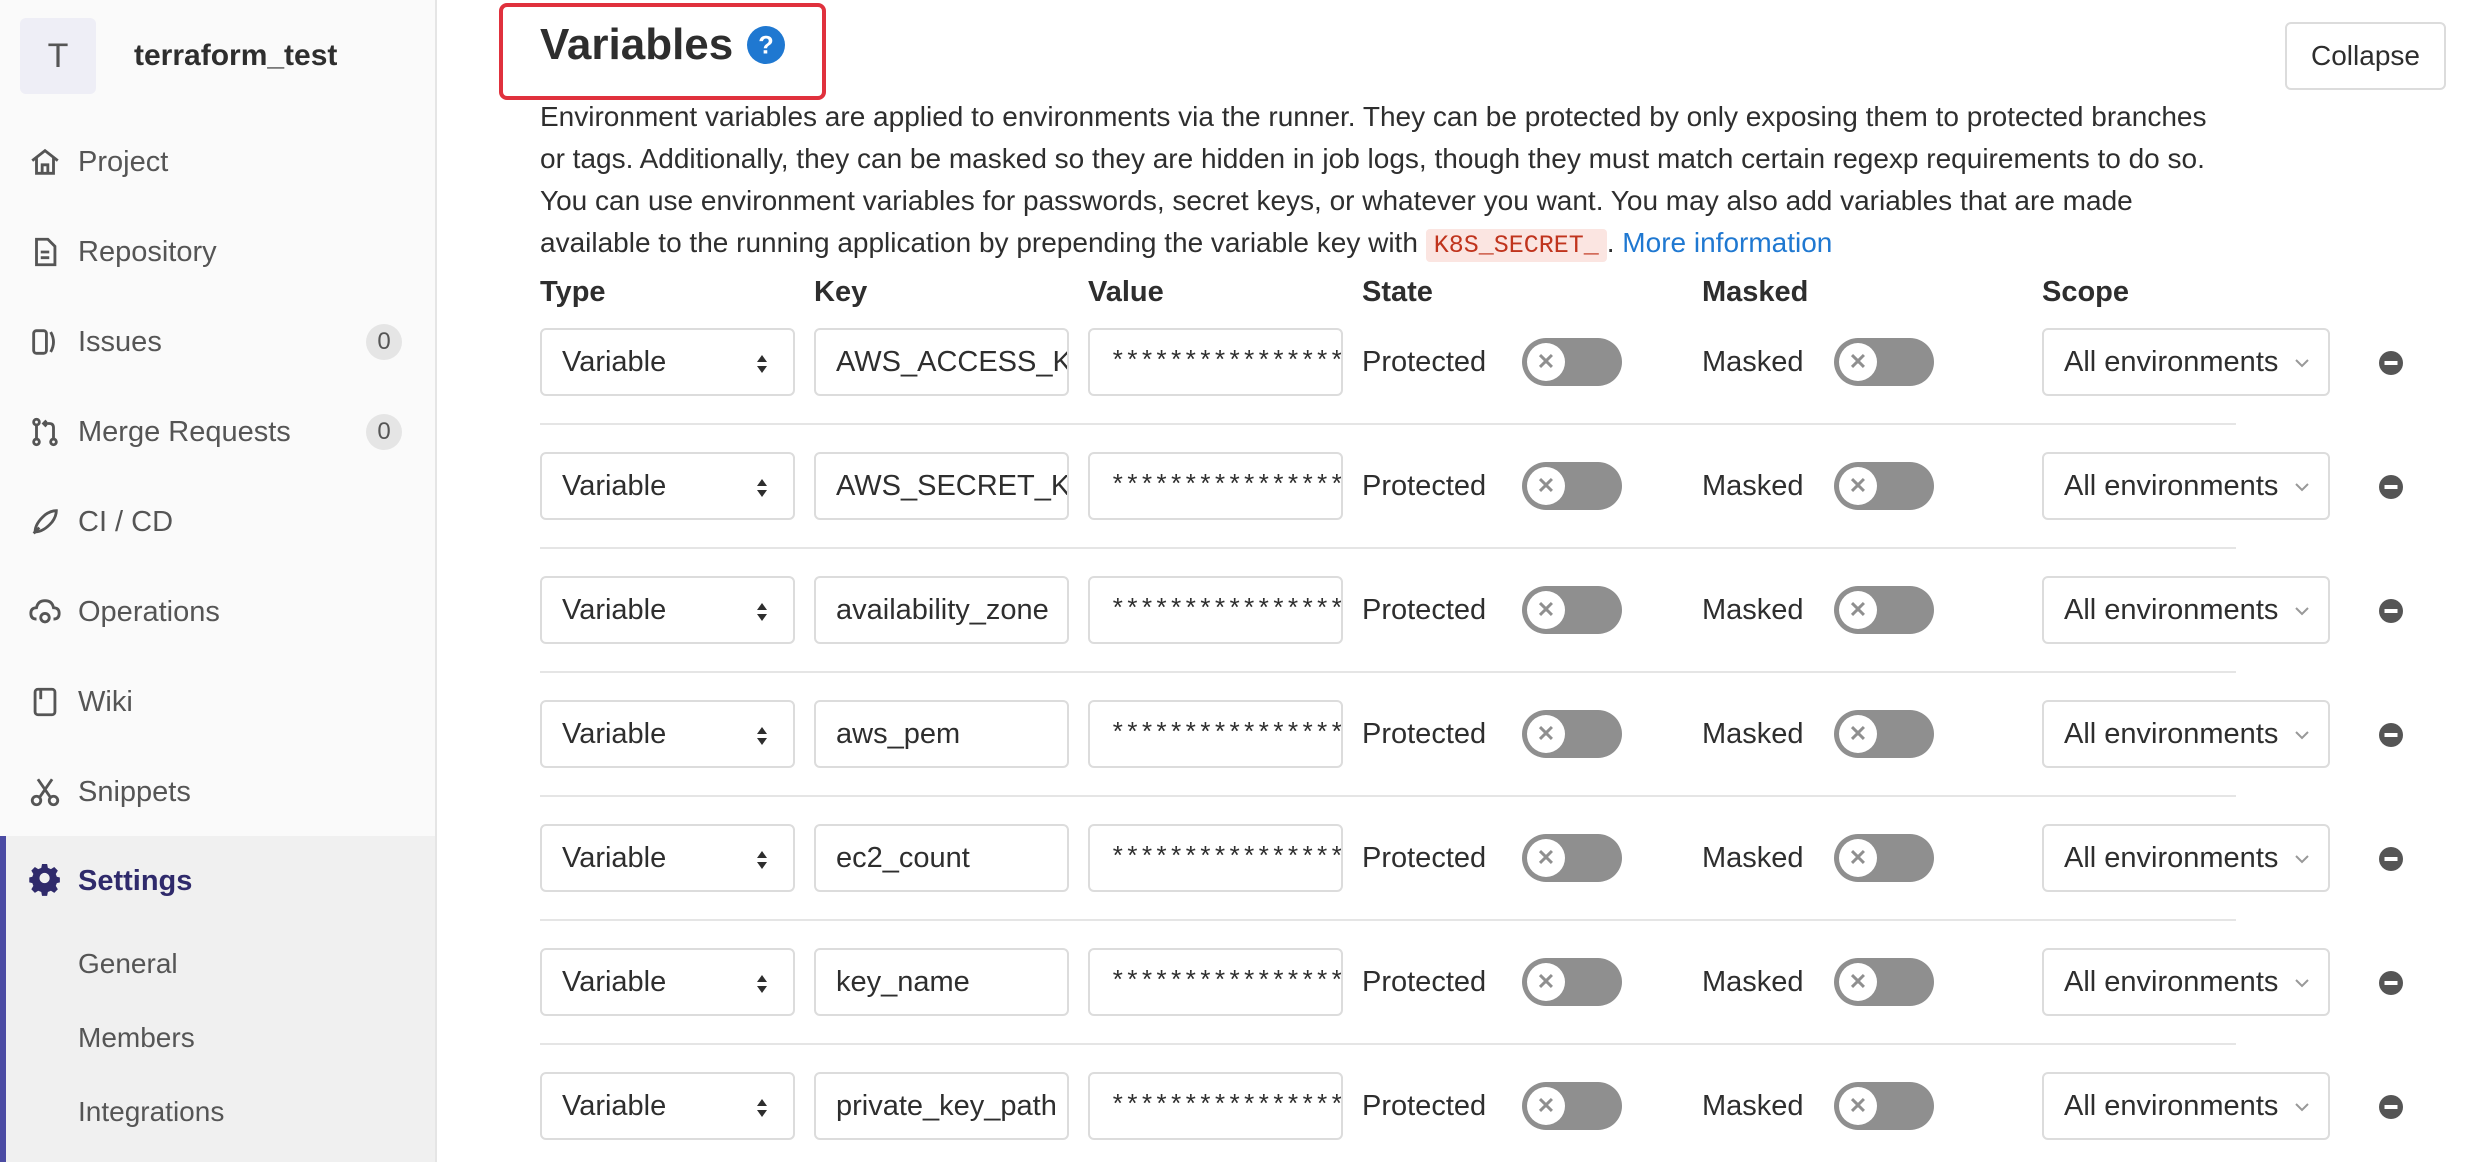 This screenshot has width=2476, height=1162. What do you see at coordinates (128, 964) in the screenshot?
I see `sidebar-subitem-general: General` at bounding box center [128, 964].